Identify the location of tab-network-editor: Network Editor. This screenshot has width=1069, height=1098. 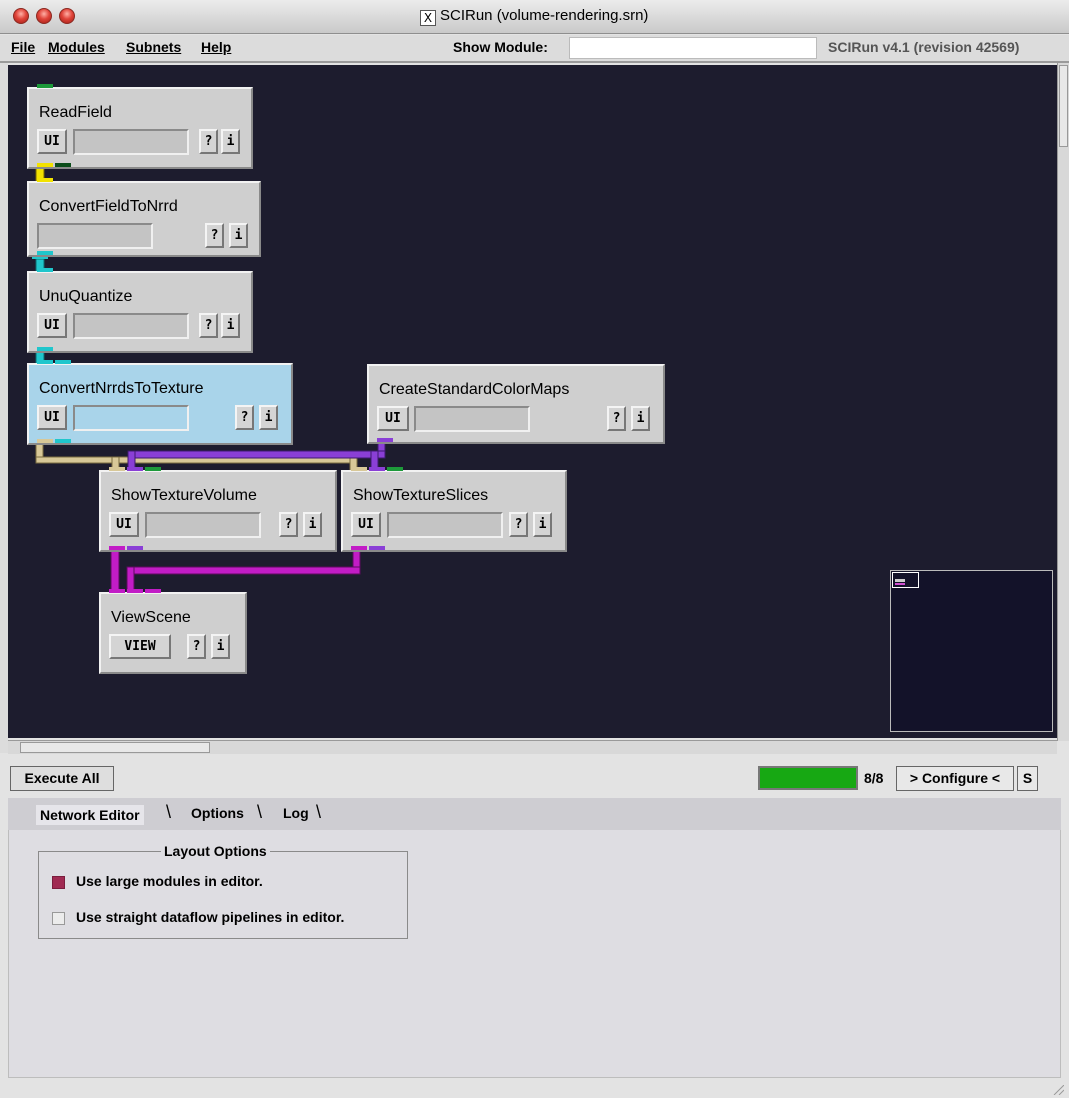
(90, 815).